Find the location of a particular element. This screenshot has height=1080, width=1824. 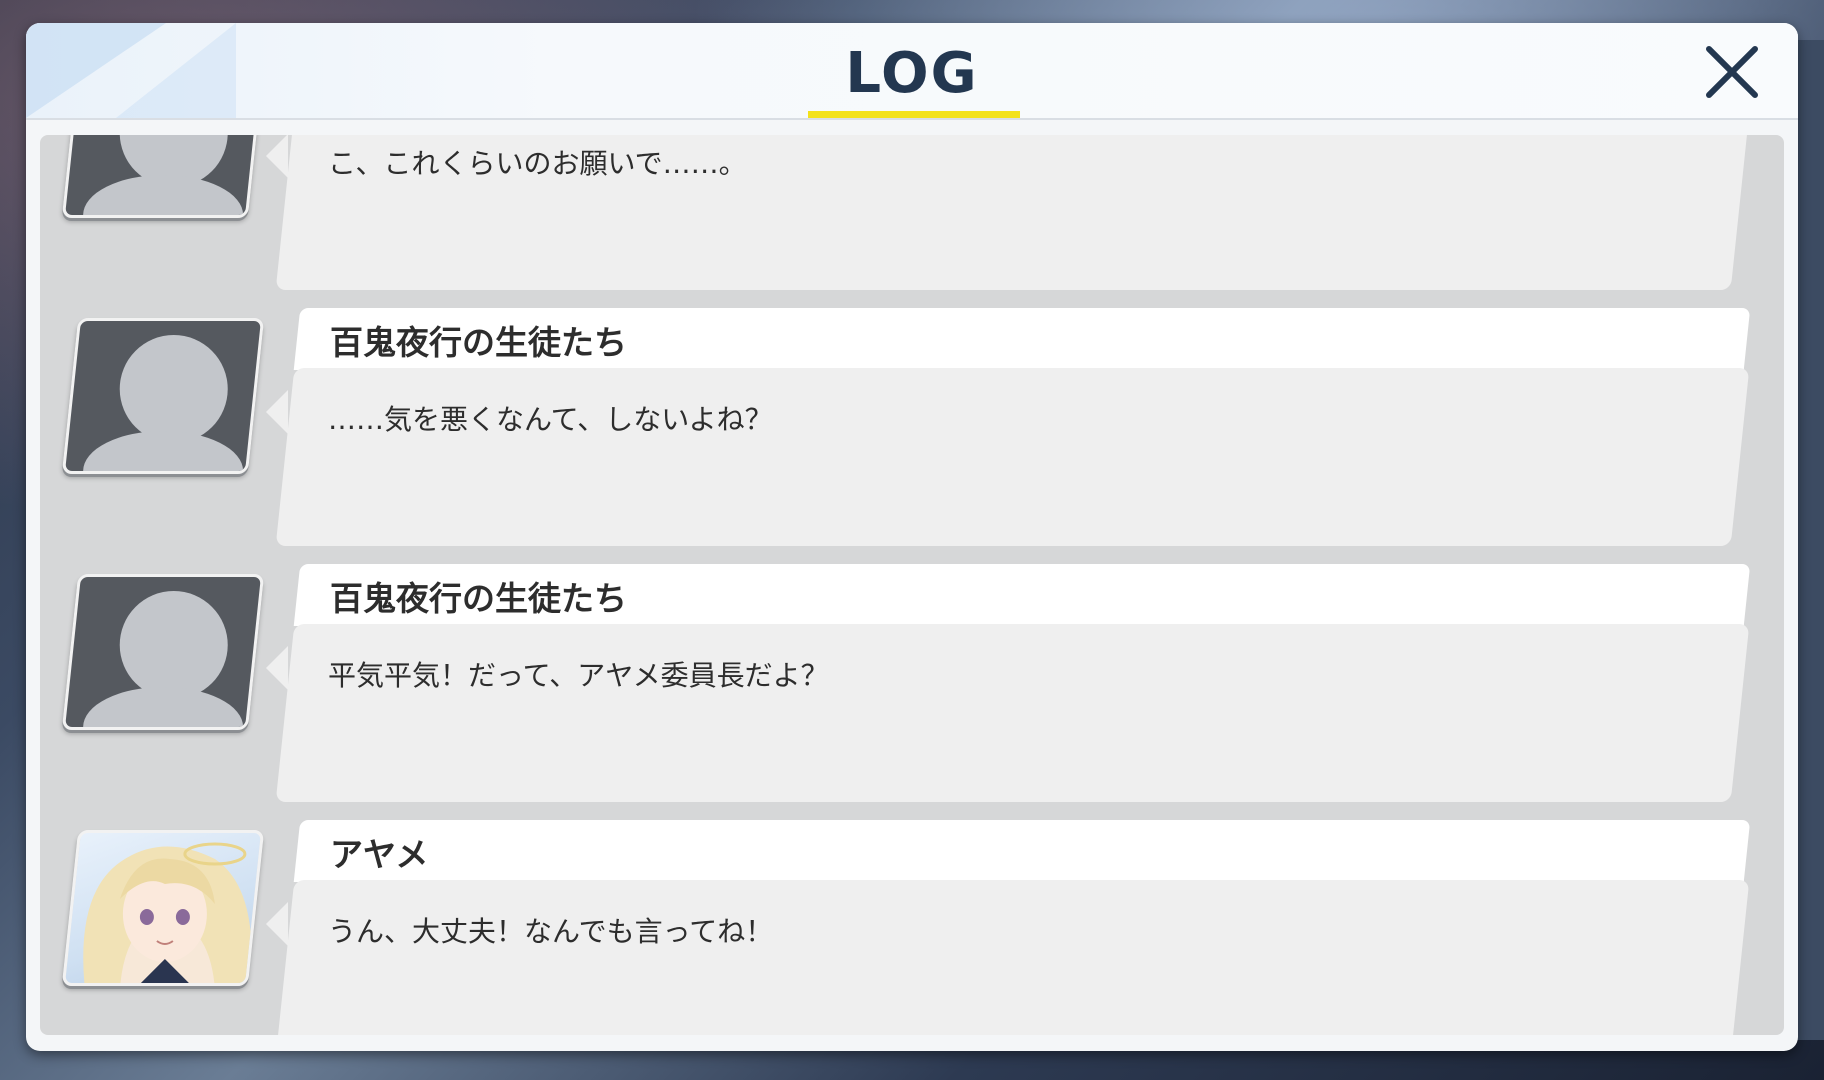

close-button is located at coordinates (1732, 72).